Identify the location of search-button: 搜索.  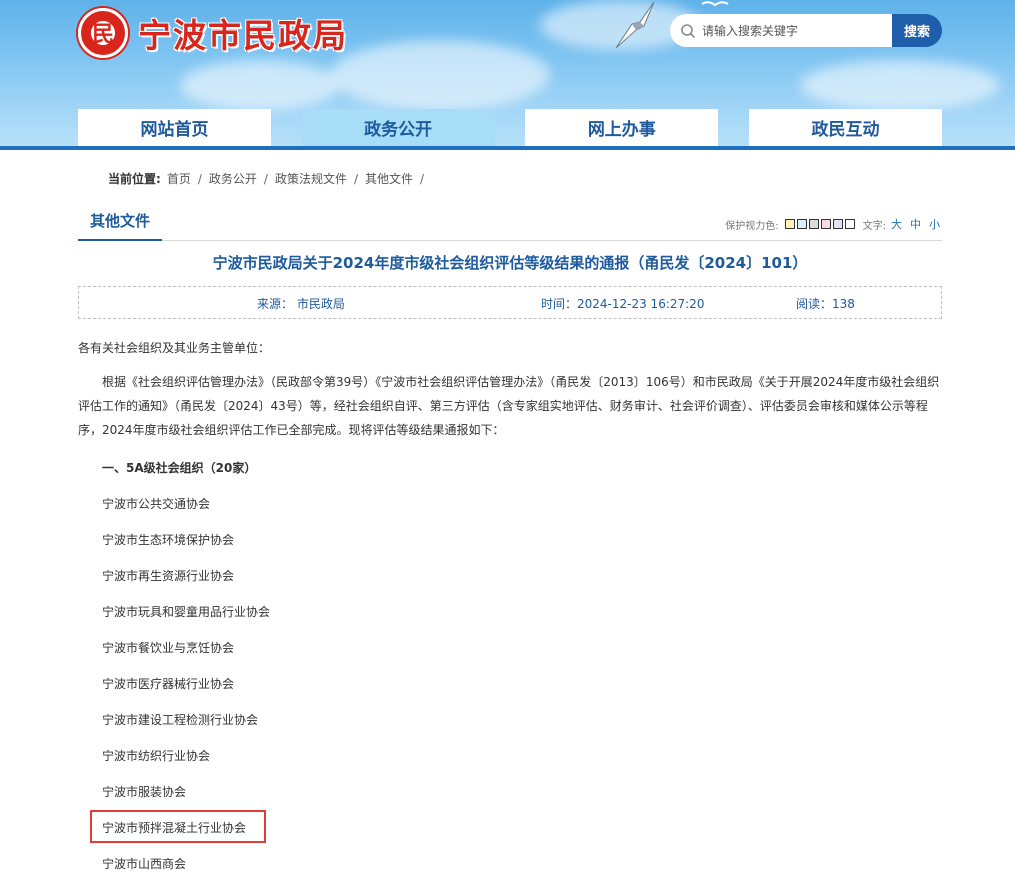
(917, 30).